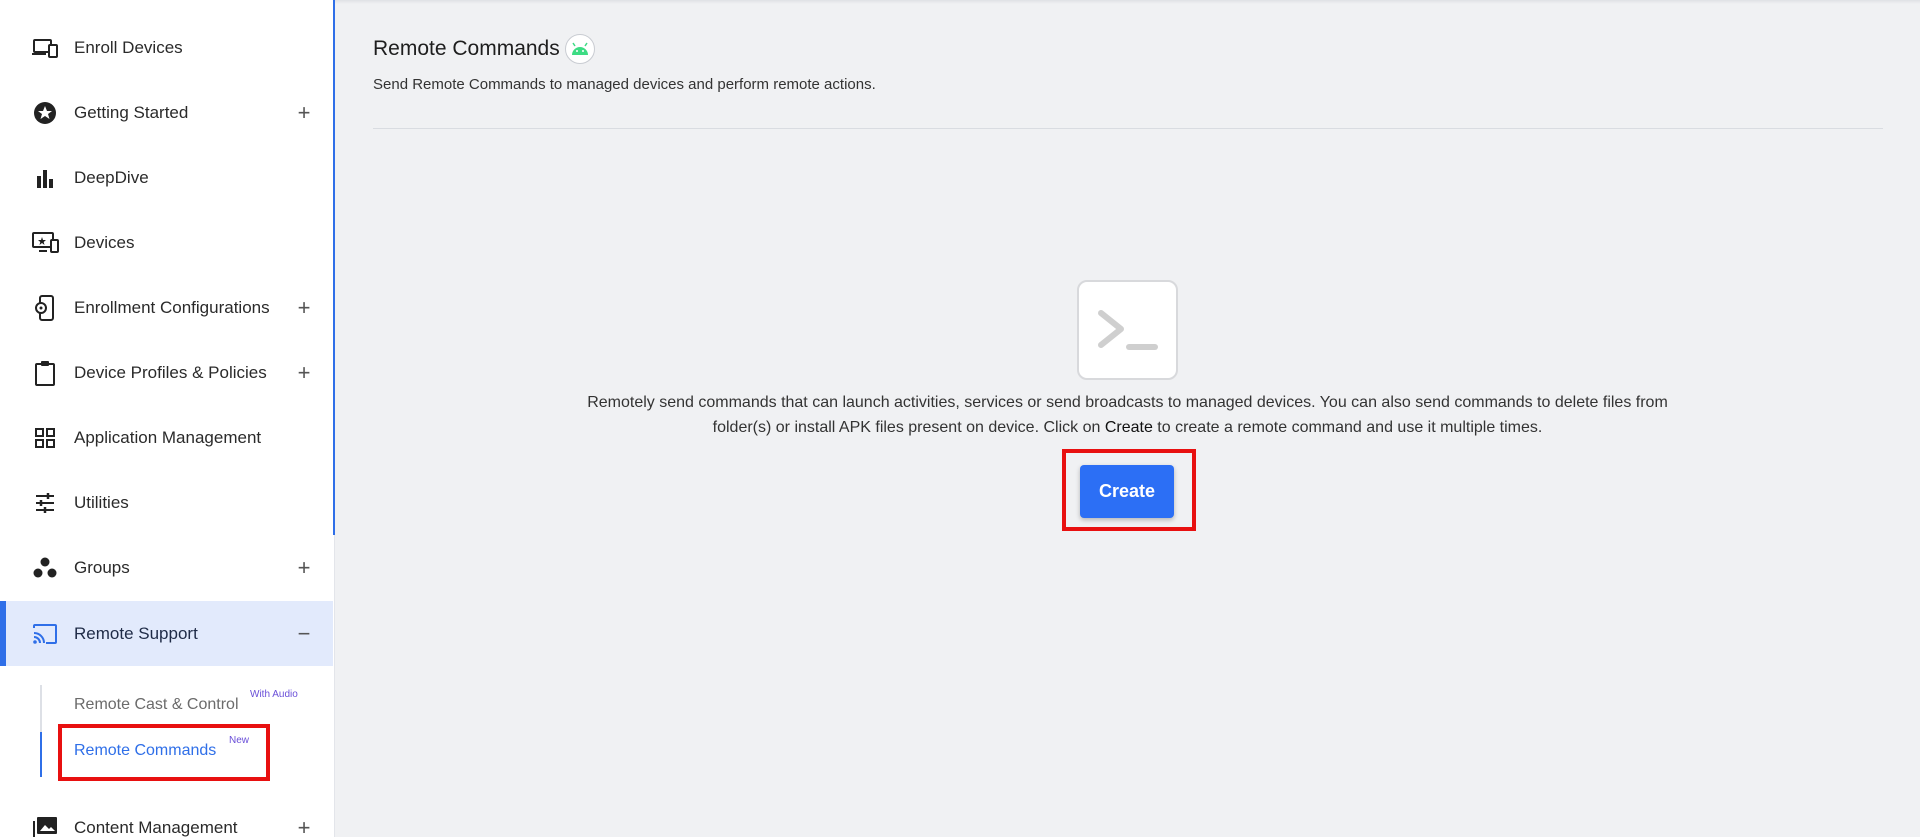  I want to click on sidebar-item-label: DeepDive, so click(111, 177).